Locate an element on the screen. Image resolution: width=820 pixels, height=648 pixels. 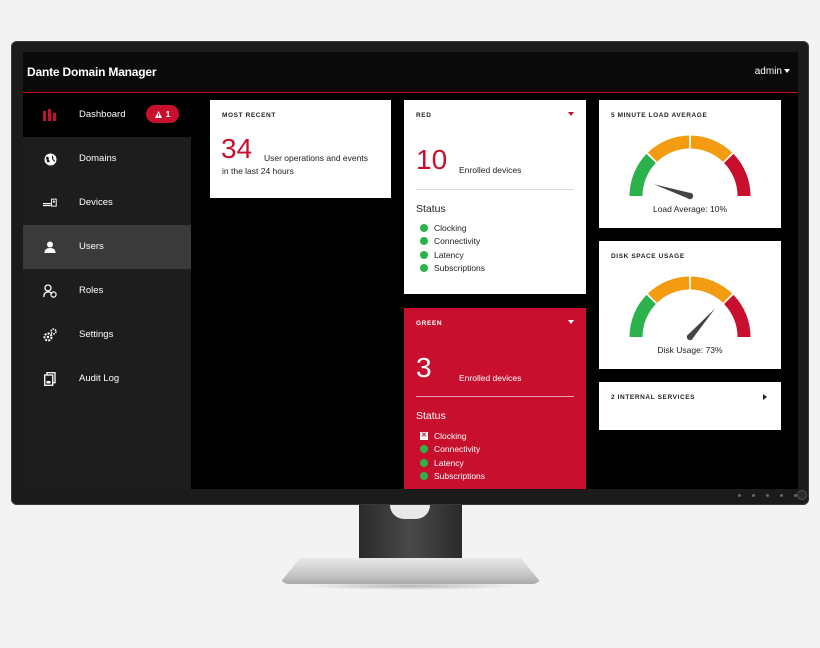
card-title: RED is located at coordinates (424, 115).